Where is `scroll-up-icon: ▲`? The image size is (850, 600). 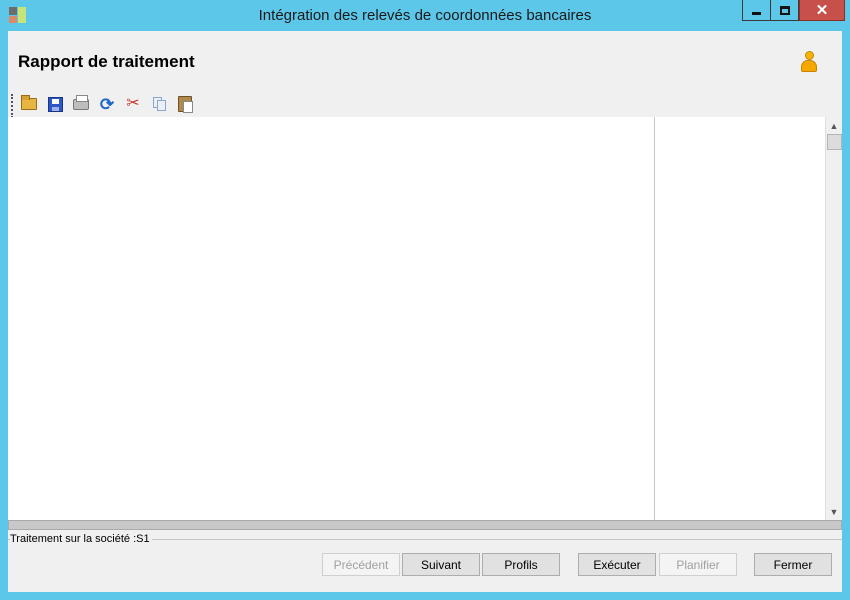 scroll-up-icon: ▲ is located at coordinates (834, 125).